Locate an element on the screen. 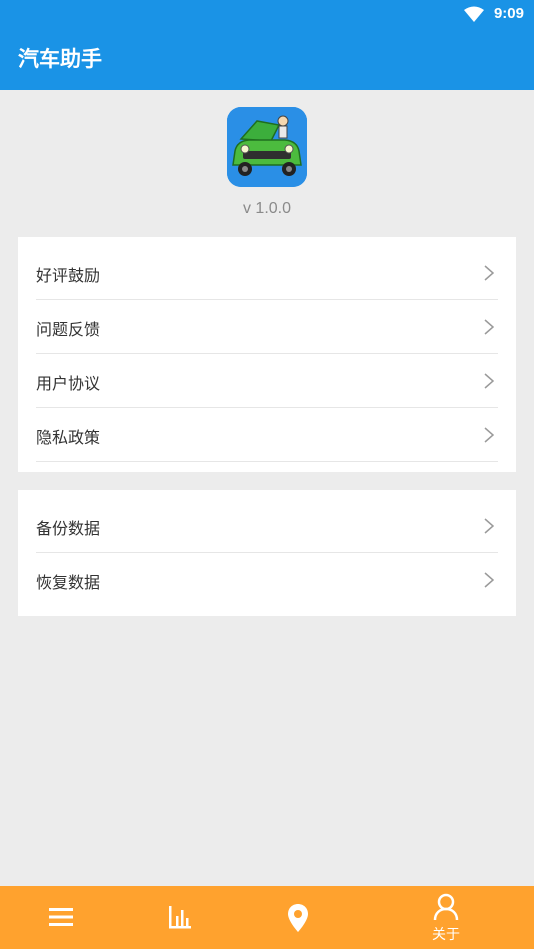 Image resolution: width=534 pixels, height=949 pixels. bar-chart-icon is located at coordinates (180, 917).